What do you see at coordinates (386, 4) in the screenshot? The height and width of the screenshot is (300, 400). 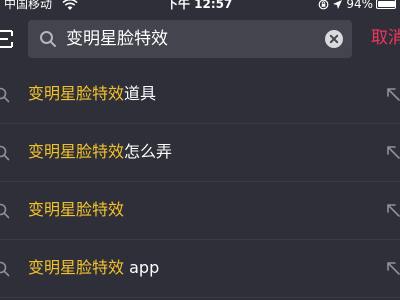 I see `battery-icon` at bounding box center [386, 4].